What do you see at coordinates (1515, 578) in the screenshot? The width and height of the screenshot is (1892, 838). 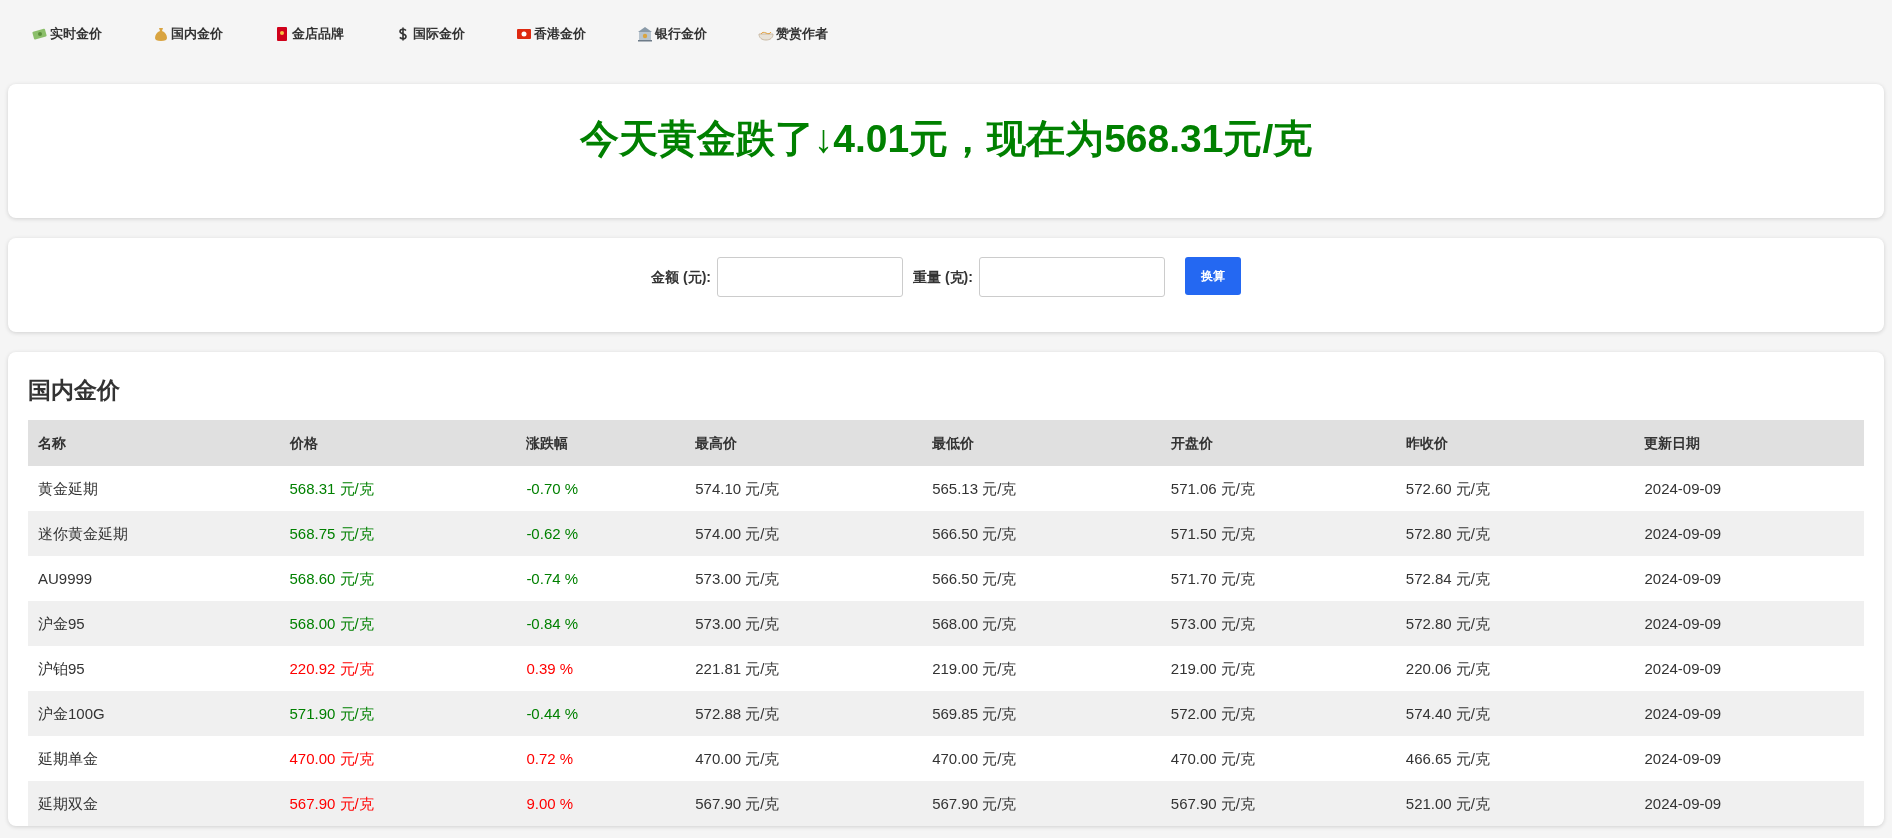 I see `table-cell: 572.84 元/克` at bounding box center [1515, 578].